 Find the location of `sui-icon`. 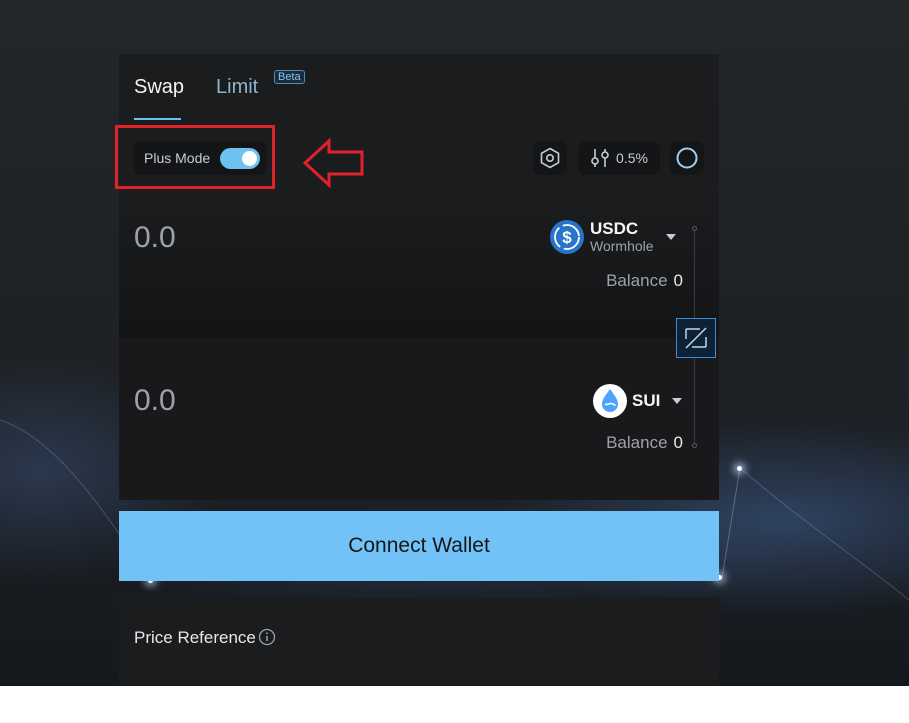

sui-icon is located at coordinates (610, 401).